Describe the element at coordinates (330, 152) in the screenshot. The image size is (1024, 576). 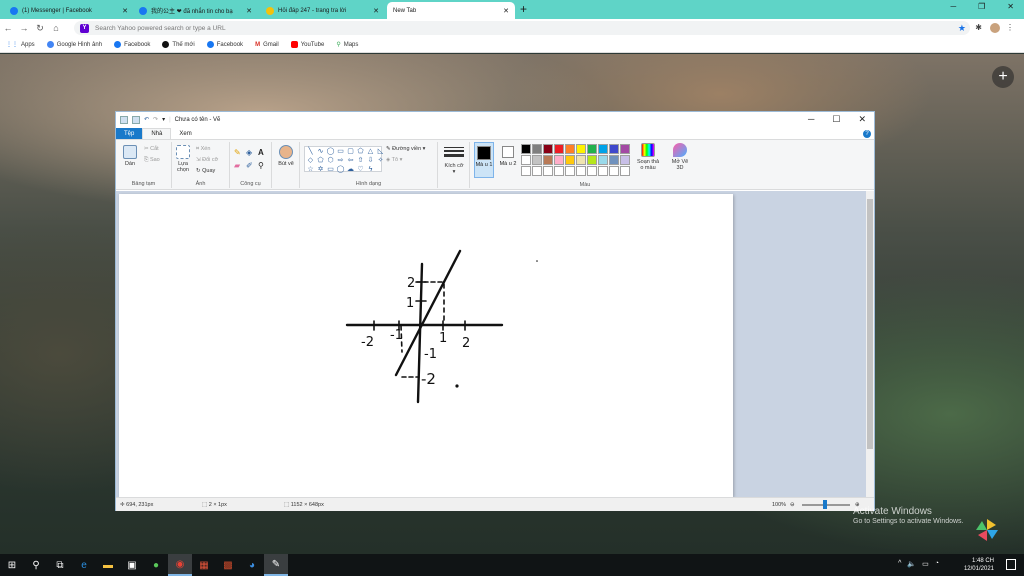
I see `oval-shape-icon: ◯` at that location.